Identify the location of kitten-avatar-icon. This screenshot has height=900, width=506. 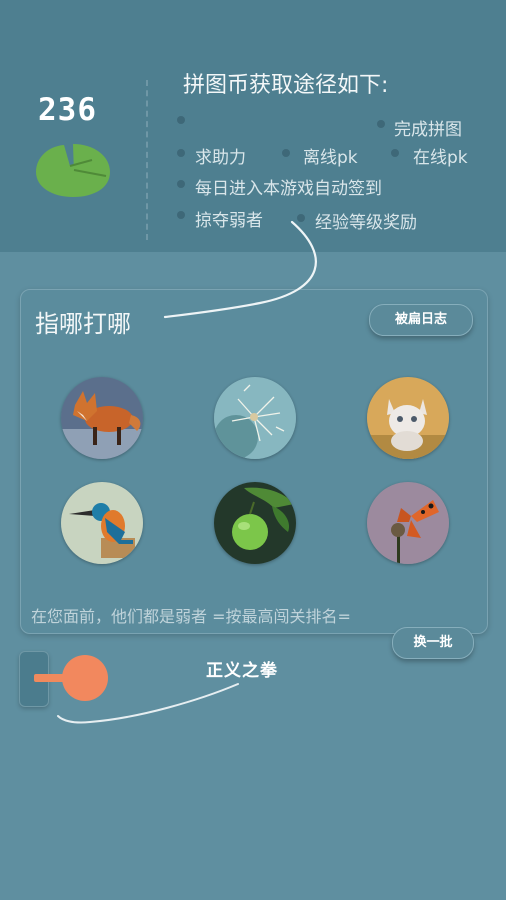
(408, 418).